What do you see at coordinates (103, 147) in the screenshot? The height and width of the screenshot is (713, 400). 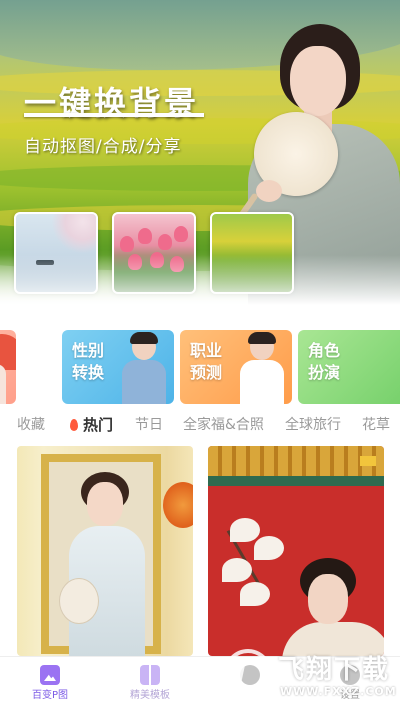 I see `hero-subtitle: 自动抠图/合成/分享` at bounding box center [103, 147].